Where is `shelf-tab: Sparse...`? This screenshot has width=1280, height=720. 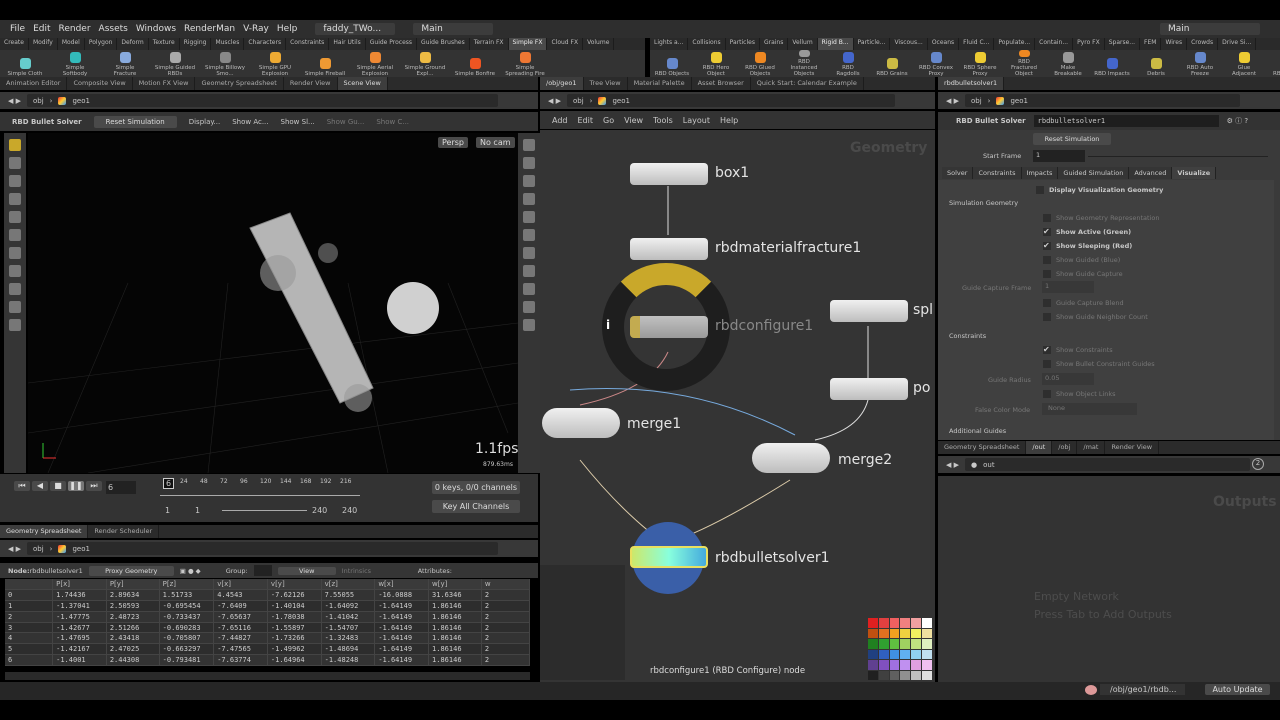 shelf-tab: Sparse... is located at coordinates (1123, 44).